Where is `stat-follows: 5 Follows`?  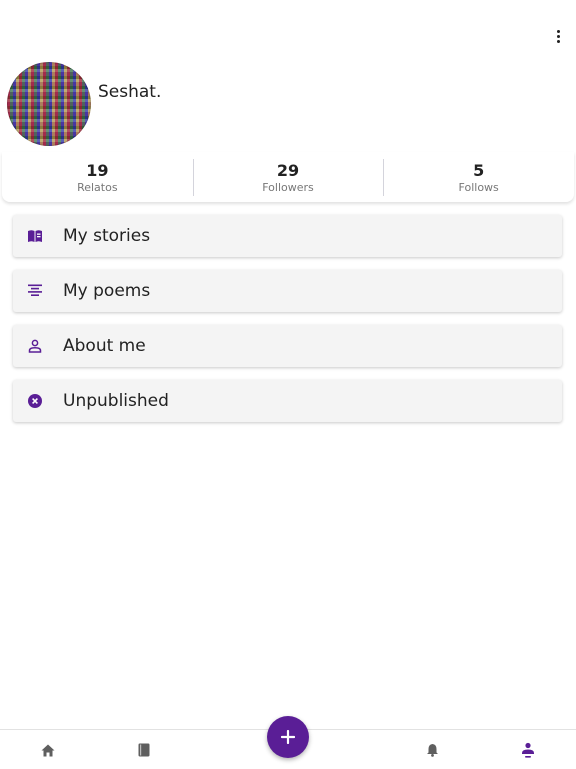
stat-follows: 5 Follows is located at coordinates (478, 177).